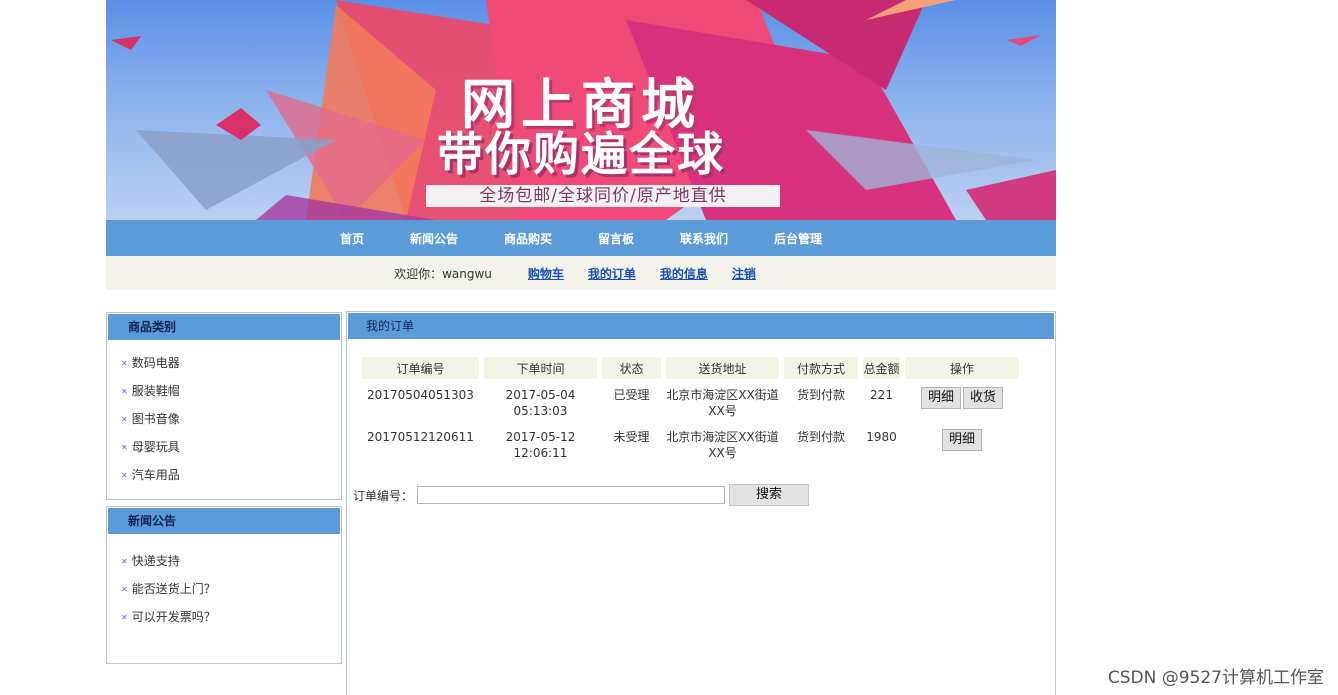  What do you see at coordinates (224, 617) in the screenshot?
I see `news-item: ✕ 可以开发票吗？` at bounding box center [224, 617].